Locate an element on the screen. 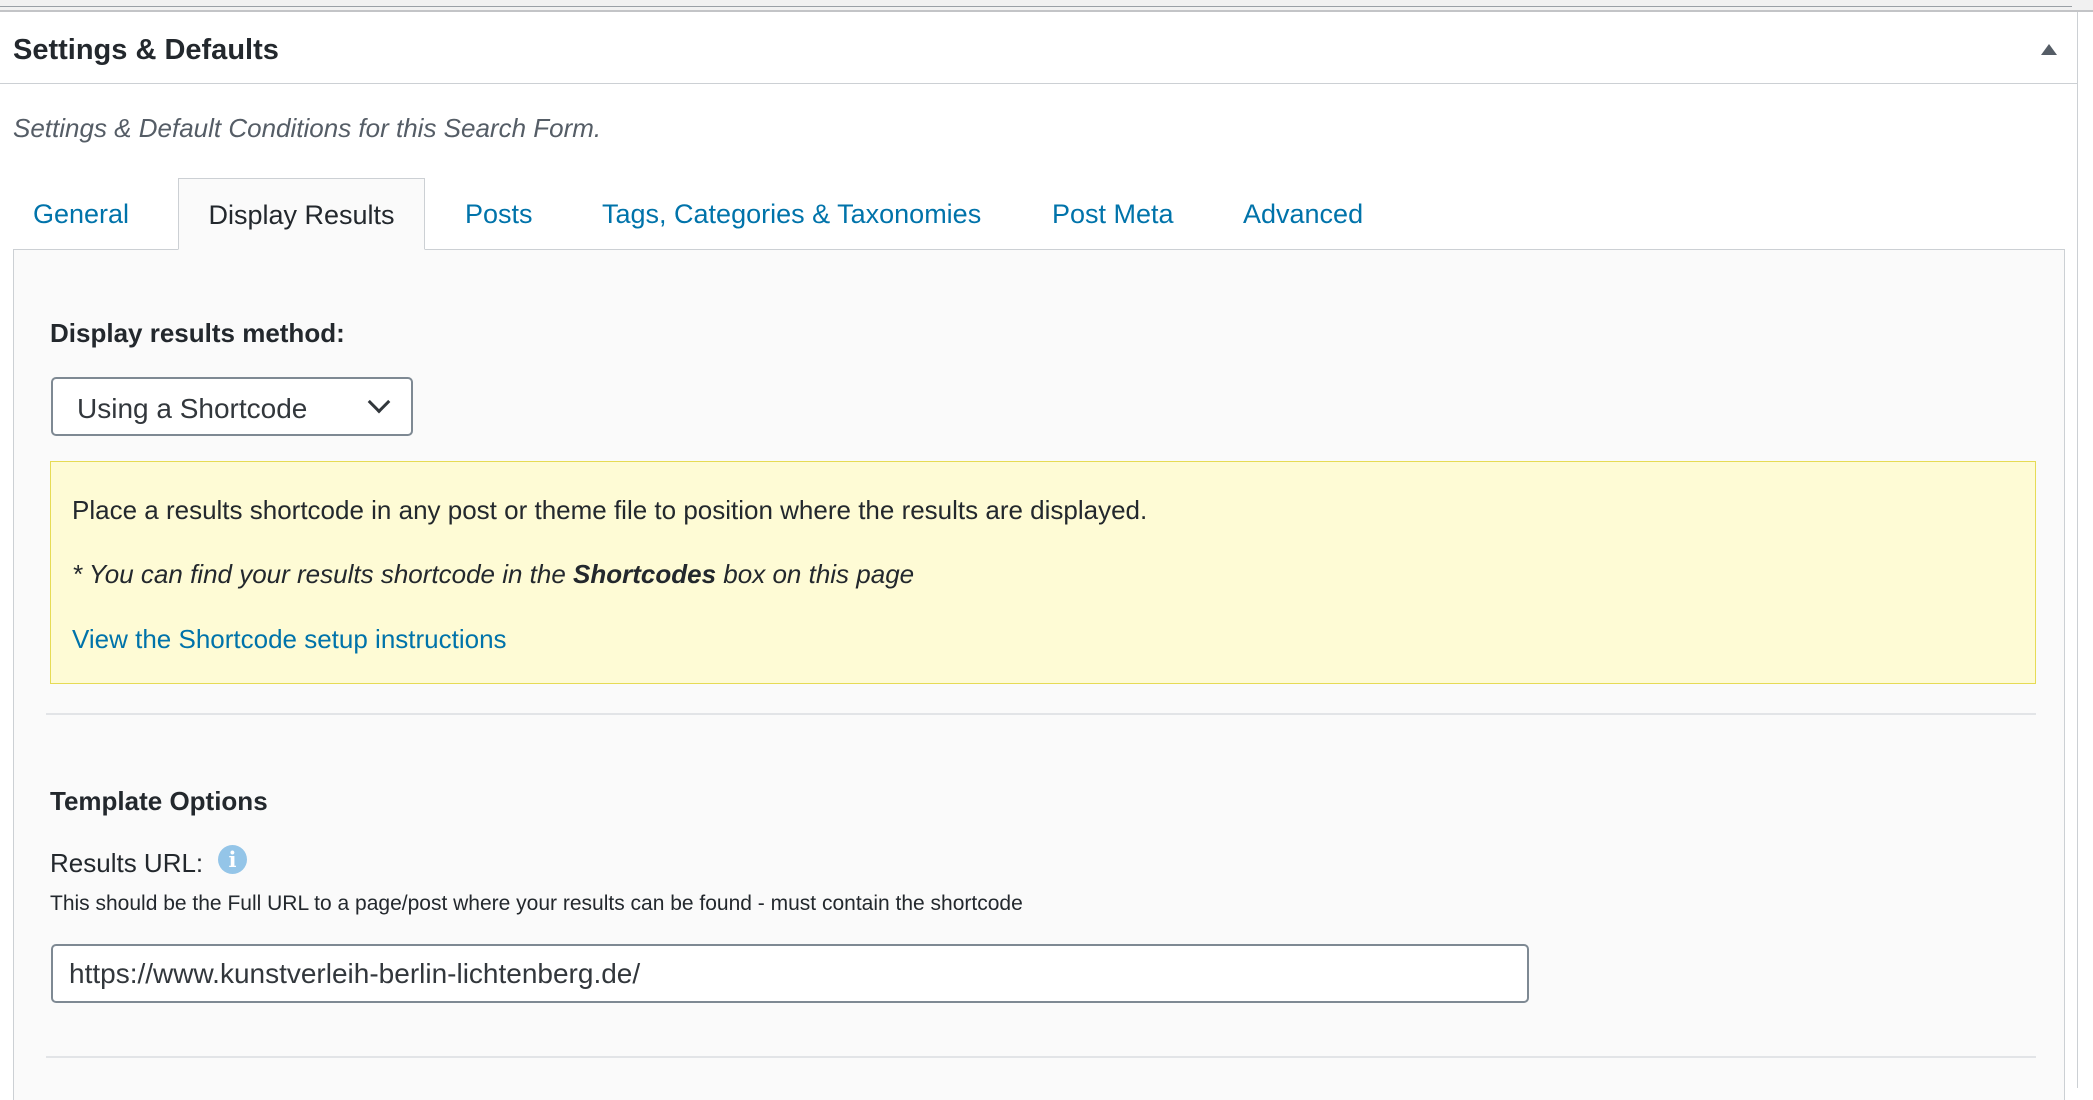 Image resolution: width=2093 pixels, height=1100 pixels. top-edge-line is located at coordinates (1036, 3).